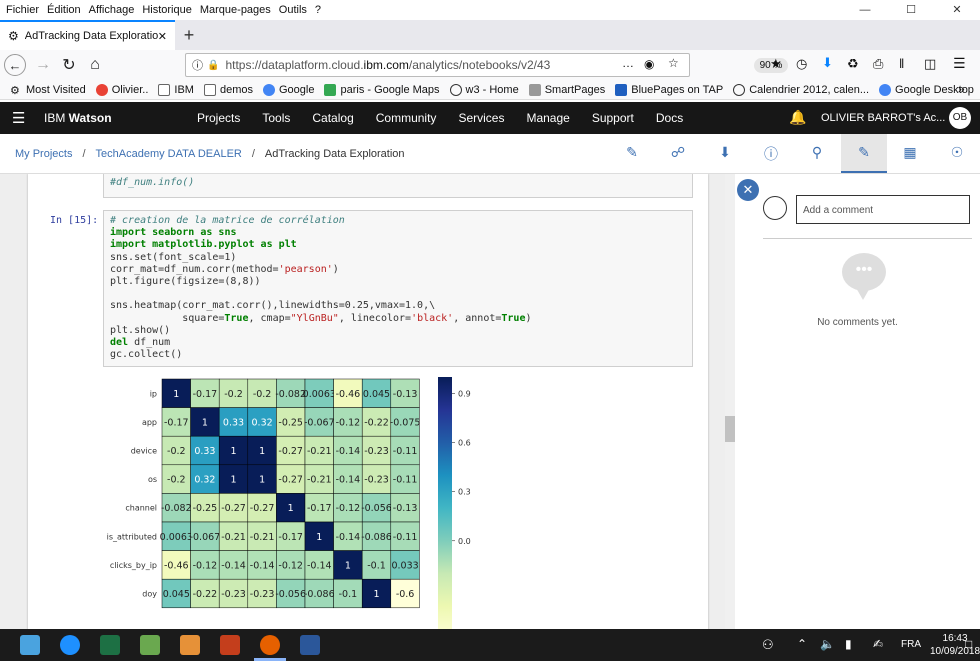 The image size is (980, 661). What do you see at coordinates (270, 645) in the screenshot?
I see `firefox-icon` at bounding box center [270, 645].